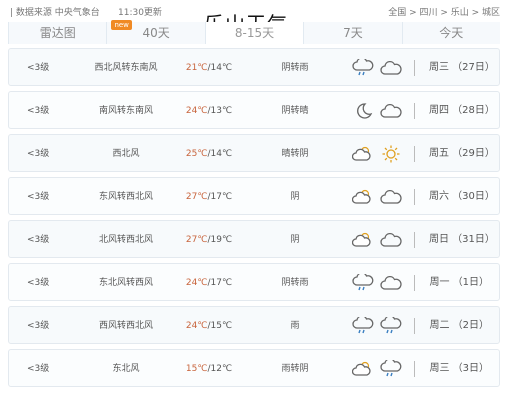 This screenshot has height=400, width=508. Describe the element at coordinates (125, 326) in the screenshot. I see `wind-direction: 西风转西北风` at that location.